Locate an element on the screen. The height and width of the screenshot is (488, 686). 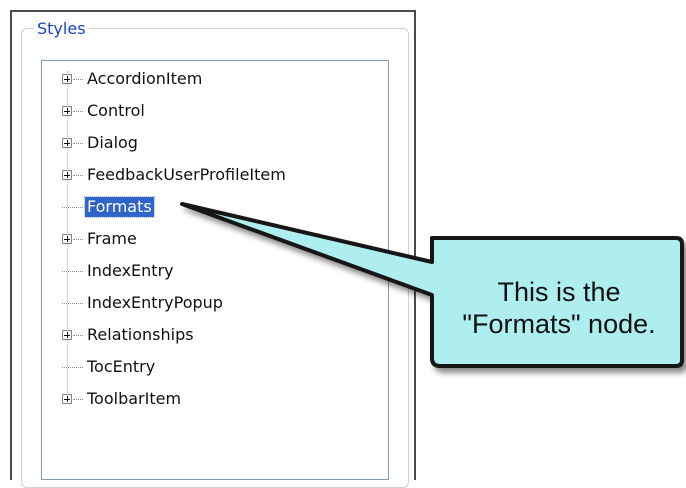
tree-item-control: Control is located at coordinates (104, 111).